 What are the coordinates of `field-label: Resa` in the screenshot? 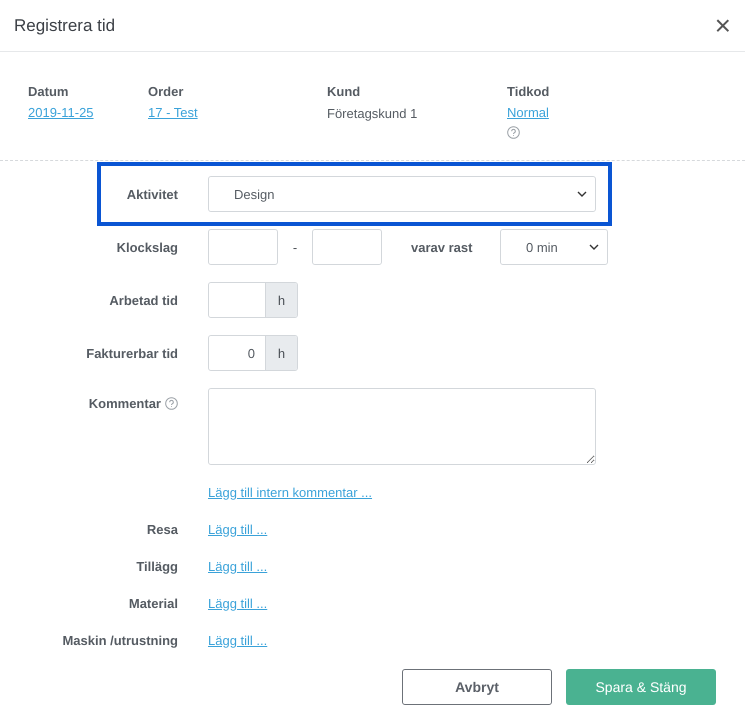 It's located at (162, 529).